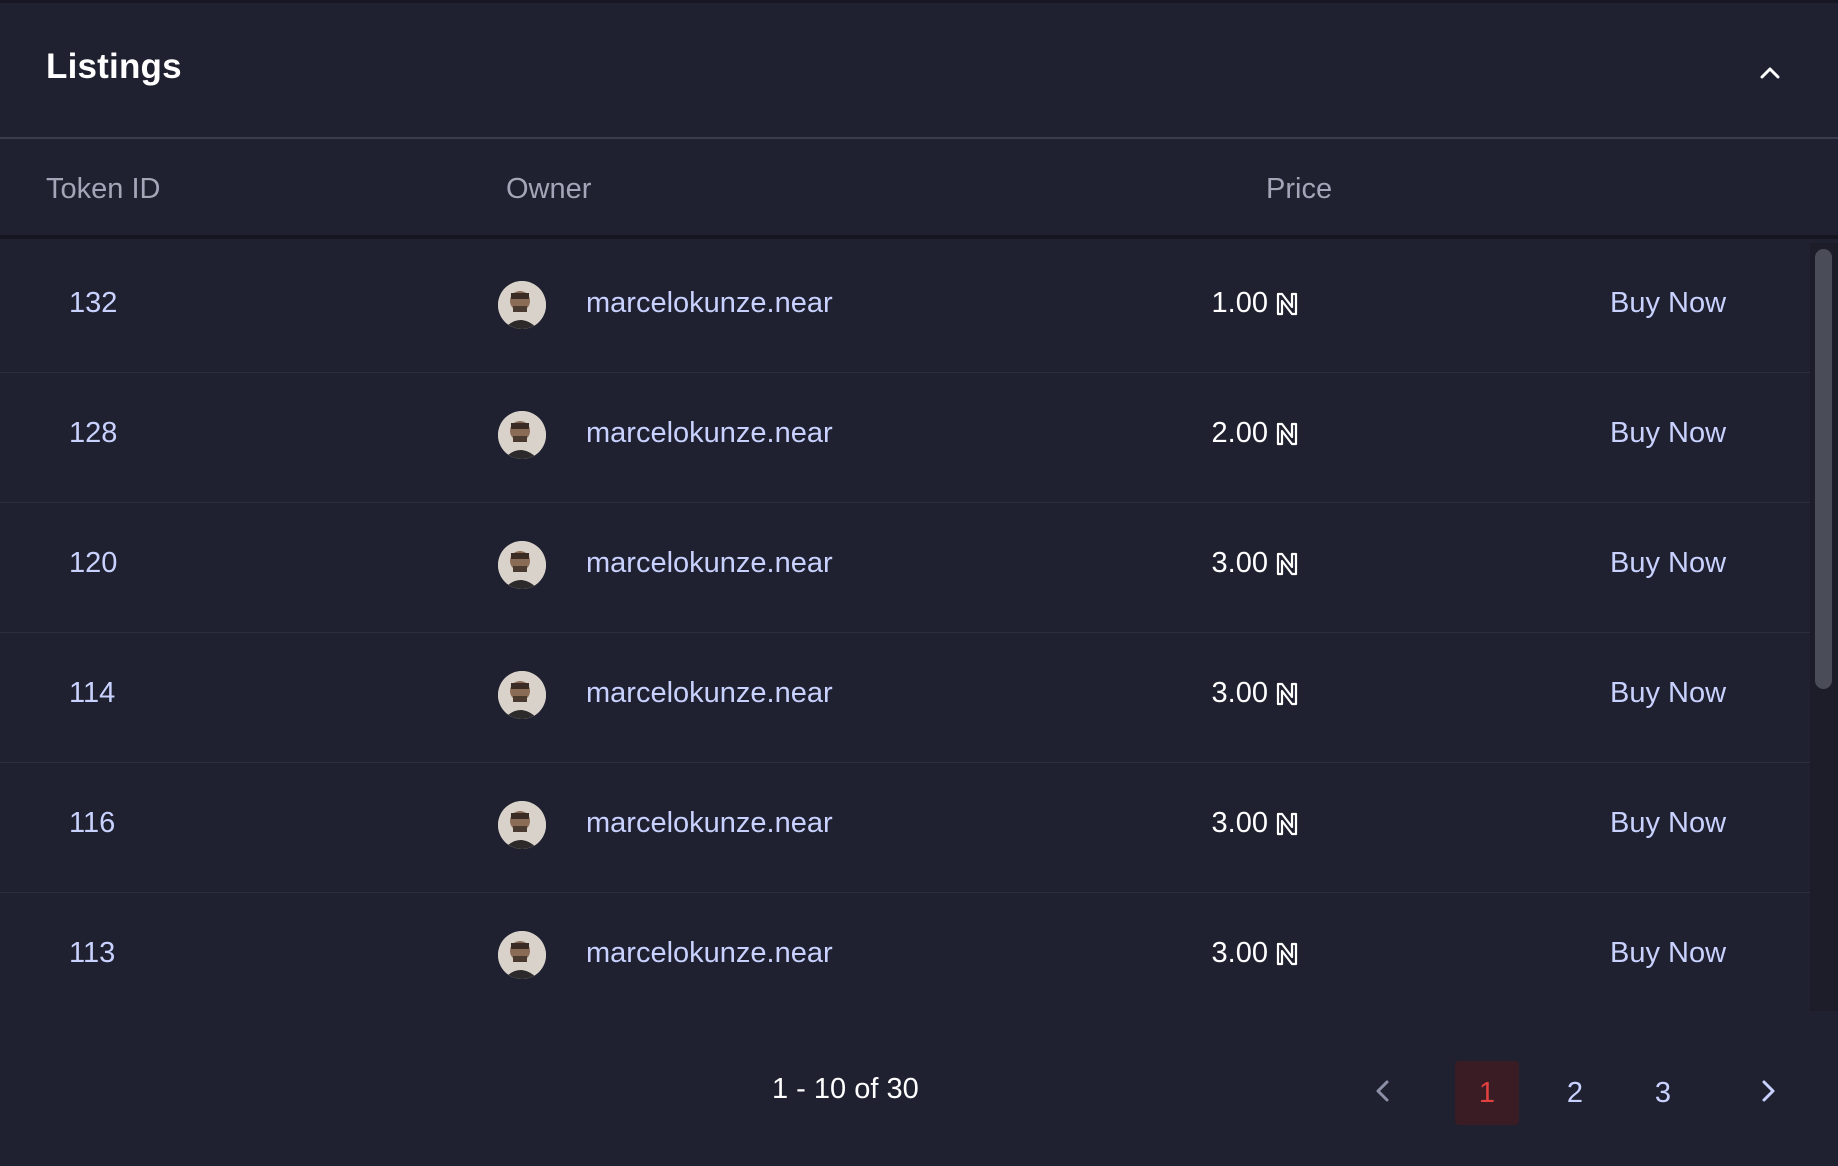 The height and width of the screenshot is (1166, 1838). I want to click on table-row: 132 marcelokunze.near 1.00 Buy Now, so click(905, 308).